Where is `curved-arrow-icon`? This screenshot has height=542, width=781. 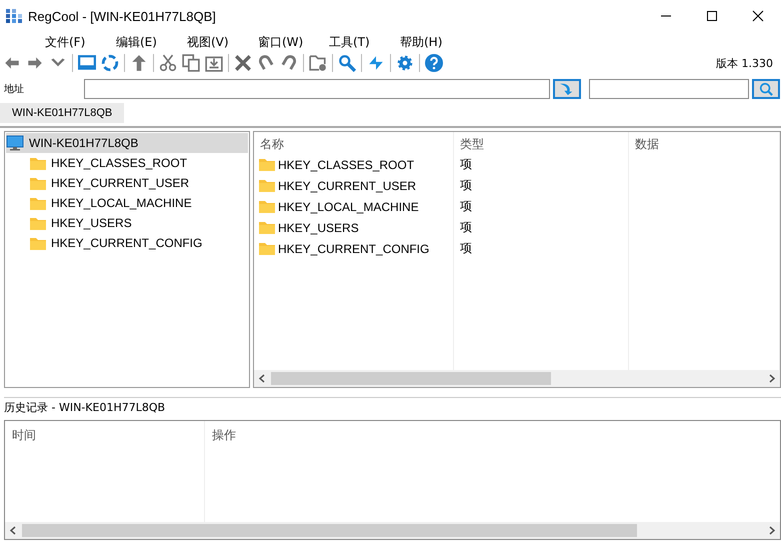
curved-arrow-icon is located at coordinates (567, 89).